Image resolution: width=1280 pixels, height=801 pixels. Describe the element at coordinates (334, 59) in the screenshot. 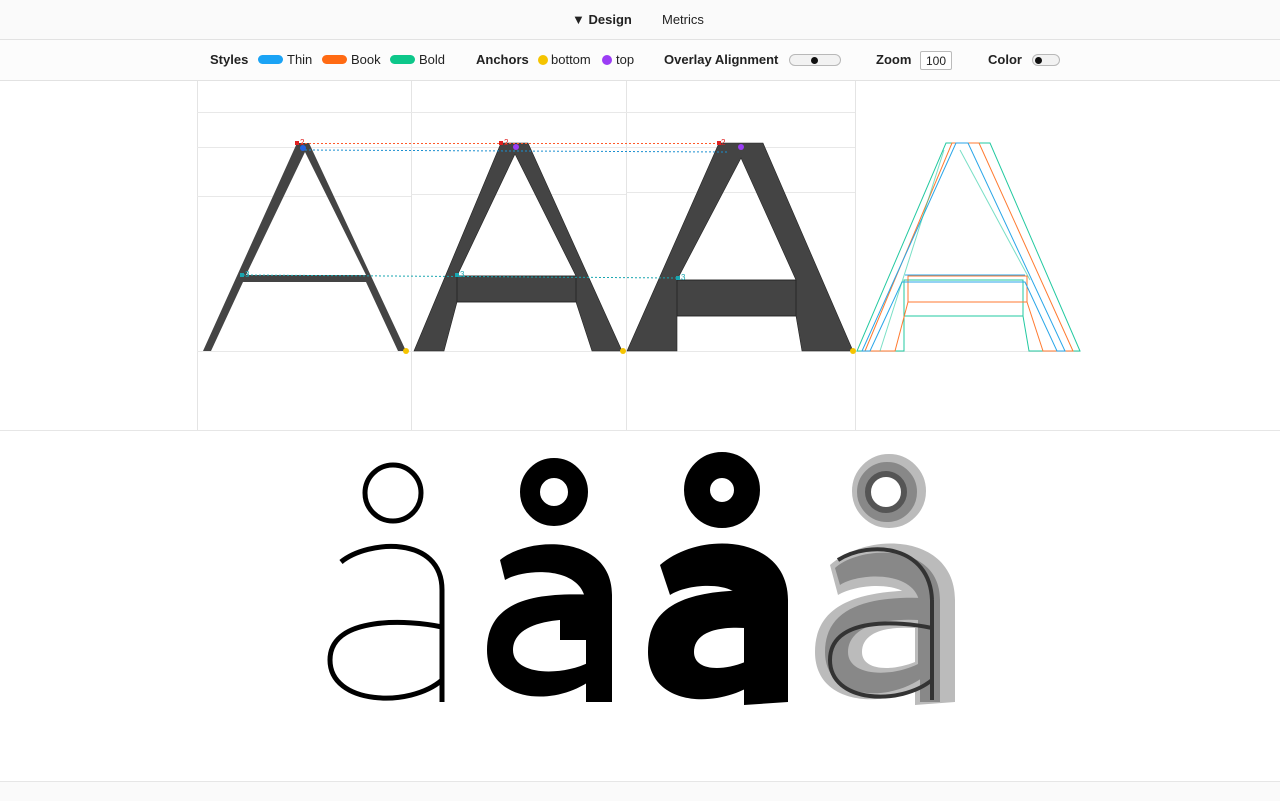

I see `style-book-swatch` at that location.